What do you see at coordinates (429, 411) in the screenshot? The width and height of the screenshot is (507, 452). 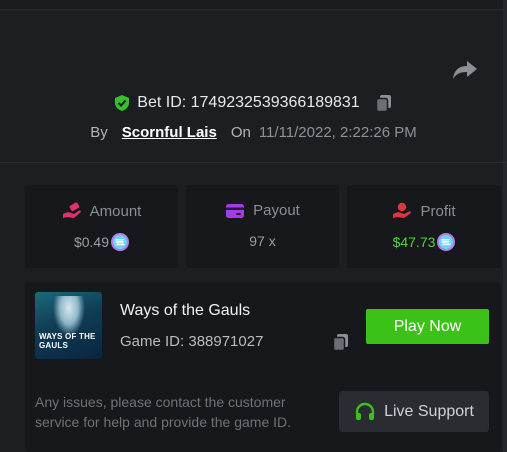 I see `live-support-label: Live Support` at bounding box center [429, 411].